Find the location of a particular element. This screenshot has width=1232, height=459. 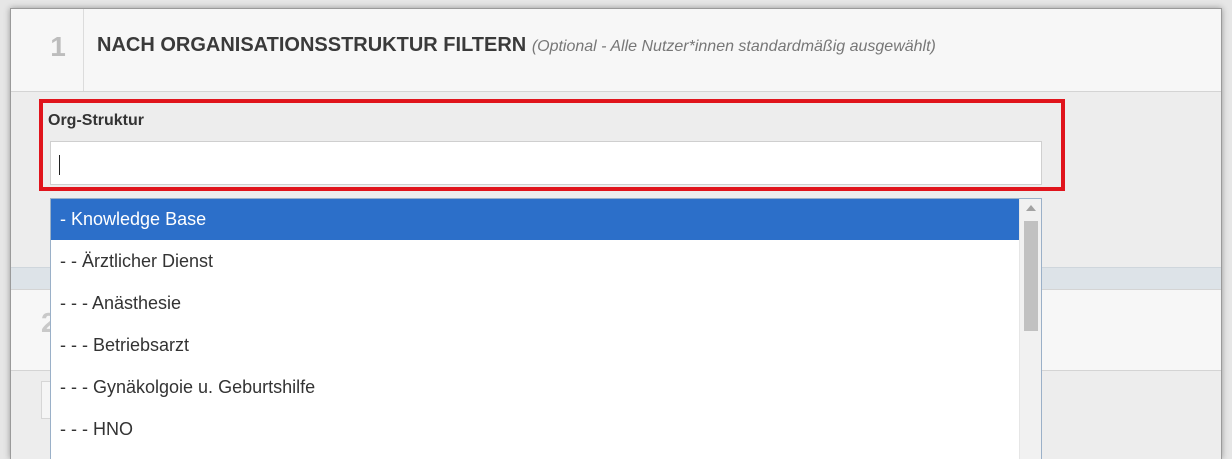

dropdown-scrollbar is located at coordinates (1030, 329).